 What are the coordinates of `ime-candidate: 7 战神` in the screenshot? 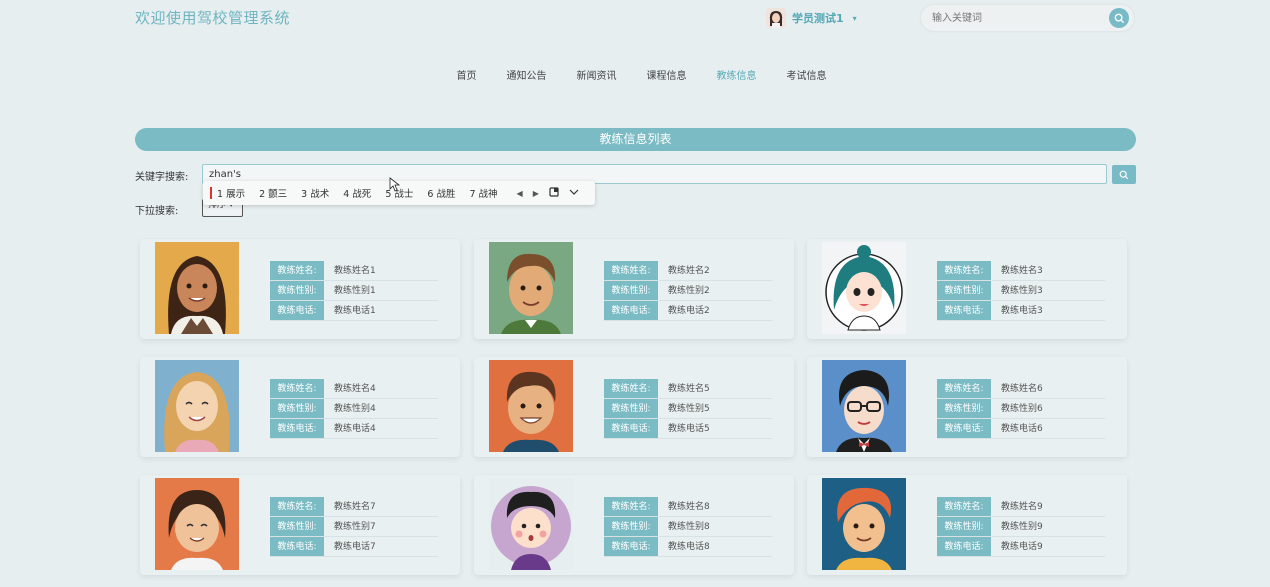 It's located at (483, 193).